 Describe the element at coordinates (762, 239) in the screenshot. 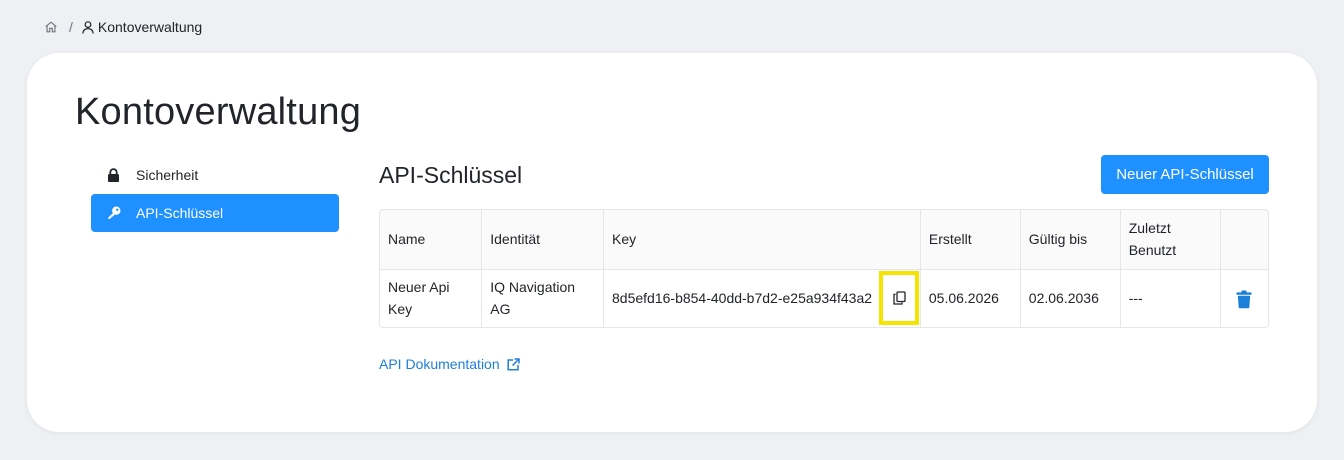

I see `column-header-key: Key` at that location.